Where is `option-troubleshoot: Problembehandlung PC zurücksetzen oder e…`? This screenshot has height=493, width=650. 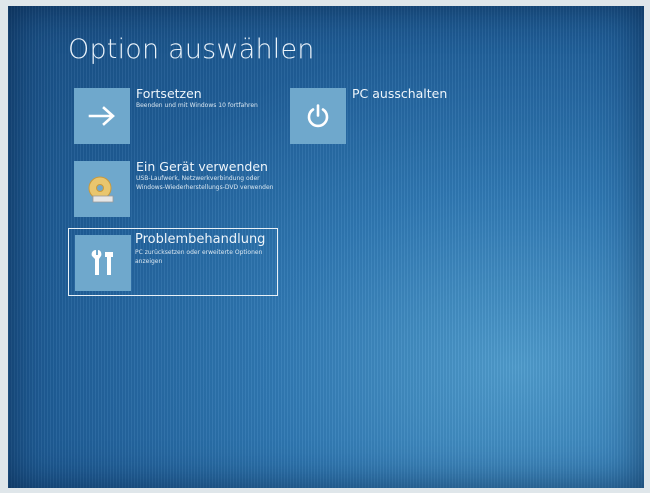 option-troubleshoot: Problembehandlung PC zurücksetzen oder e… is located at coordinates (173, 262).